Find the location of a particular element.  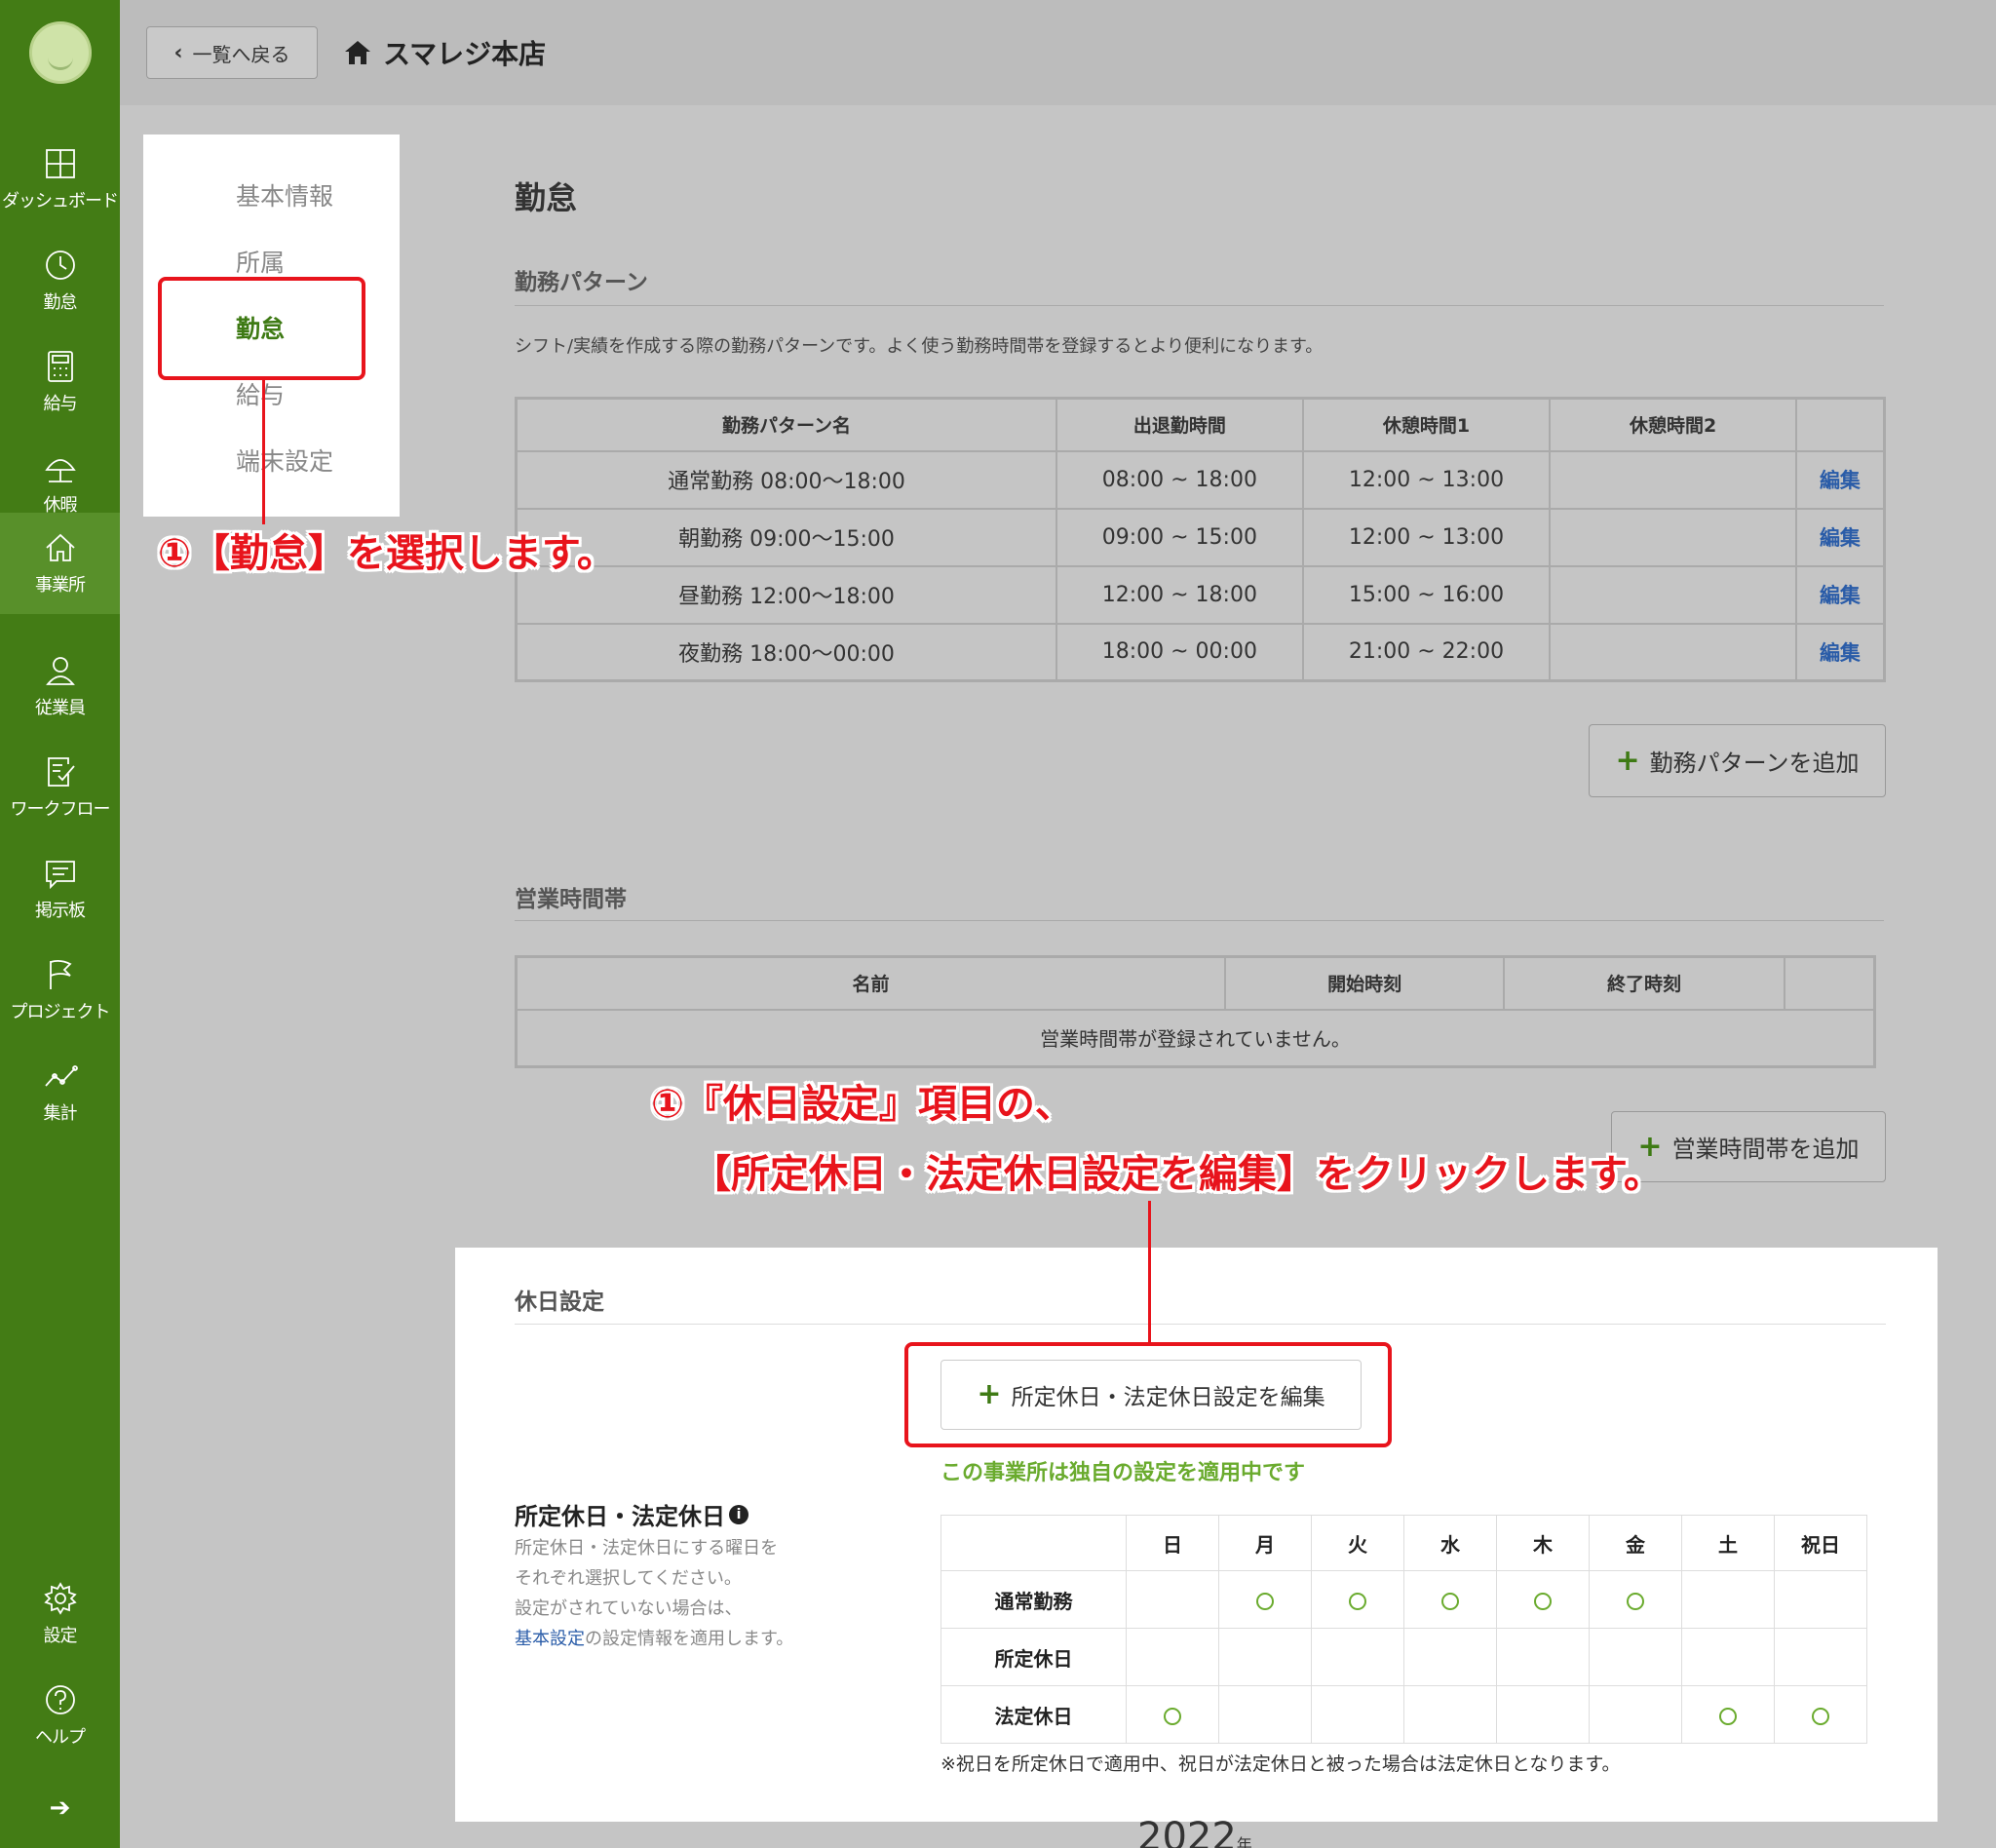

umbrella-icon is located at coordinates (60, 470).